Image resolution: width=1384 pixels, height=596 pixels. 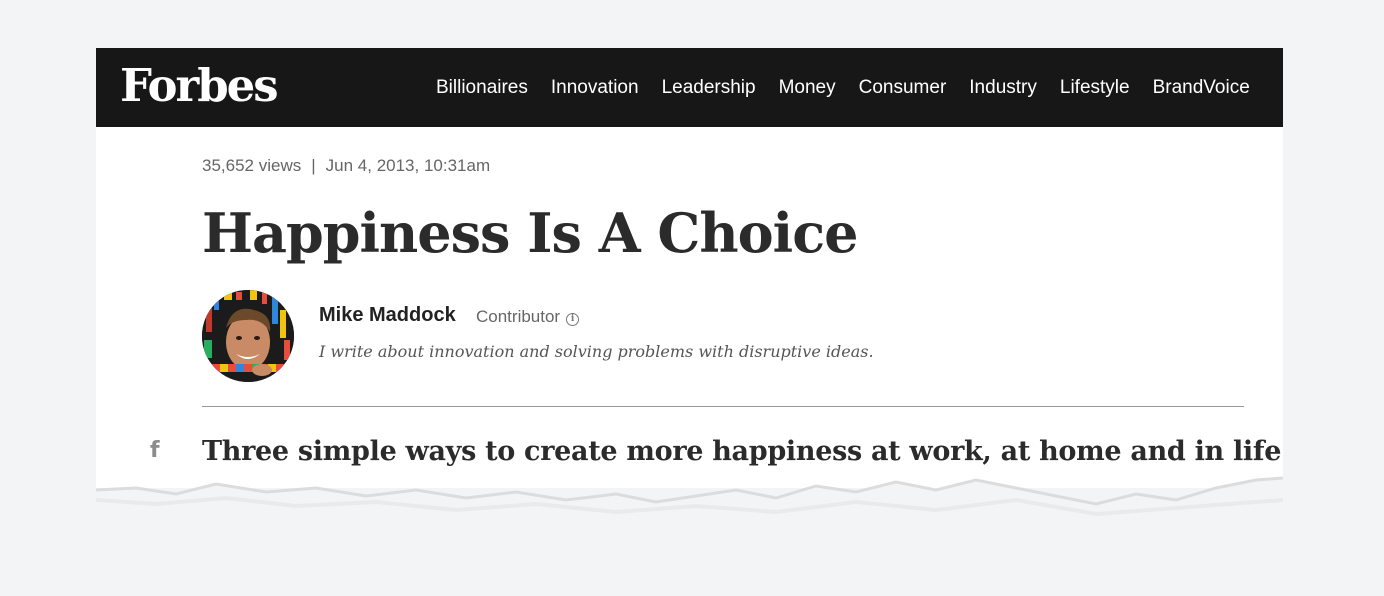 What do you see at coordinates (573, 319) in the screenshot?
I see `info-icon: i` at bounding box center [573, 319].